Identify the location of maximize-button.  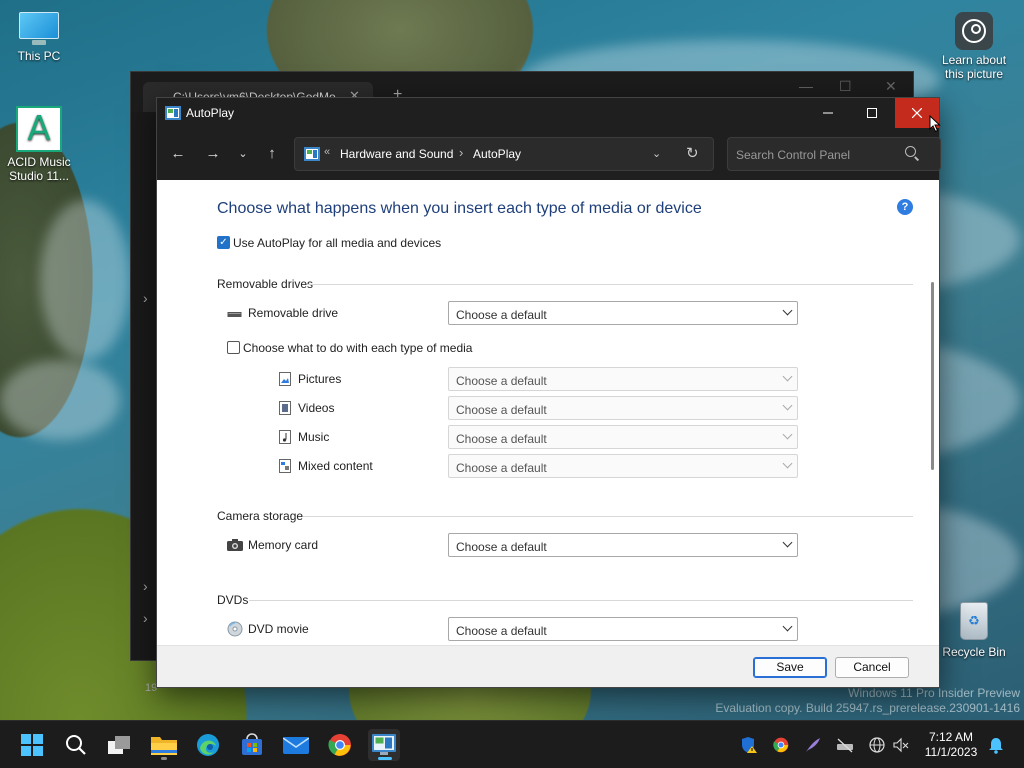
(872, 113).